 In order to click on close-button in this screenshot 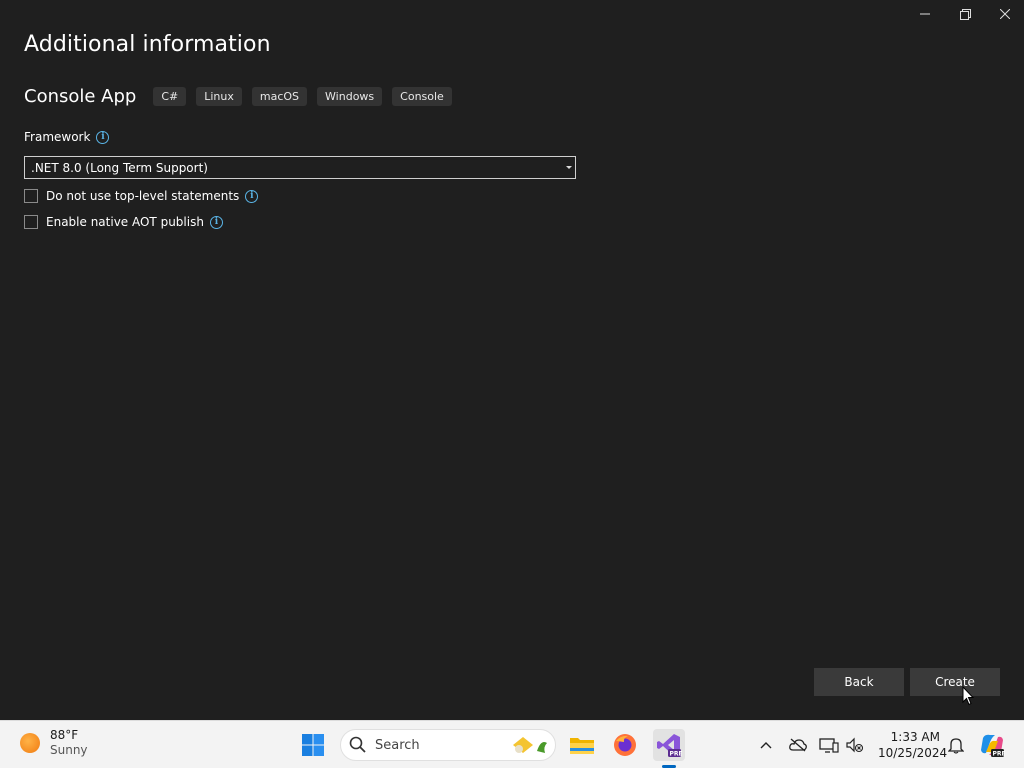, I will do `click(1004, 14)`.